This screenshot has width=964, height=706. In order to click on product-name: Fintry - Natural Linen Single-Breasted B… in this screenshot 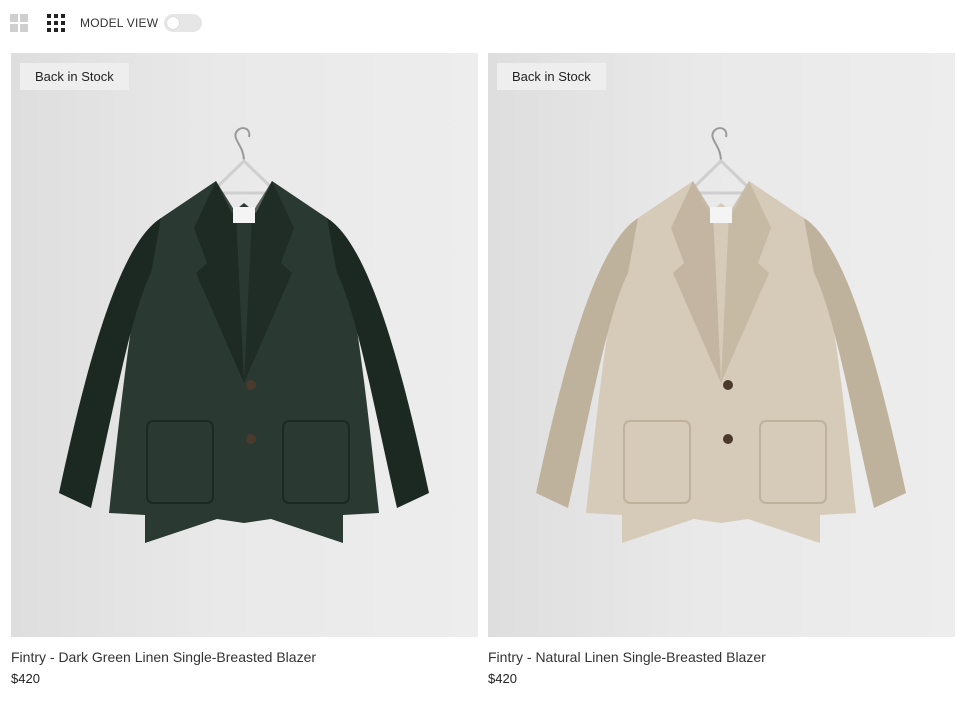, I will do `click(721, 657)`.